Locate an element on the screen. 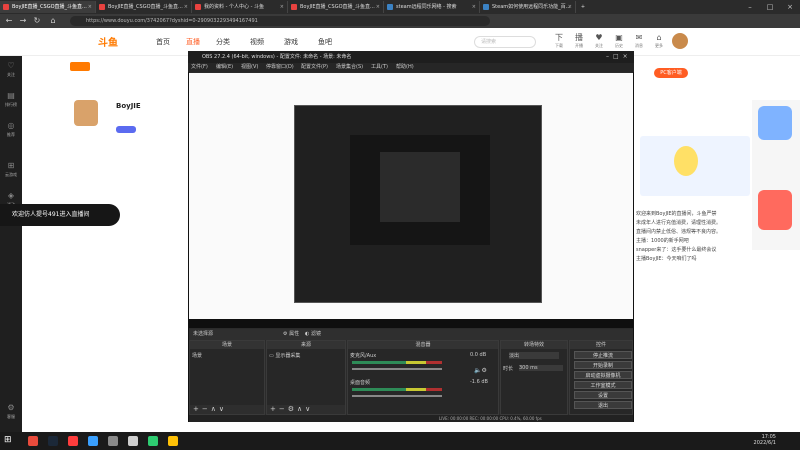 Image resolution: width=800 pixels, height=450 pixels. pc-client-button: PC客户端 is located at coordinates (671, 73).